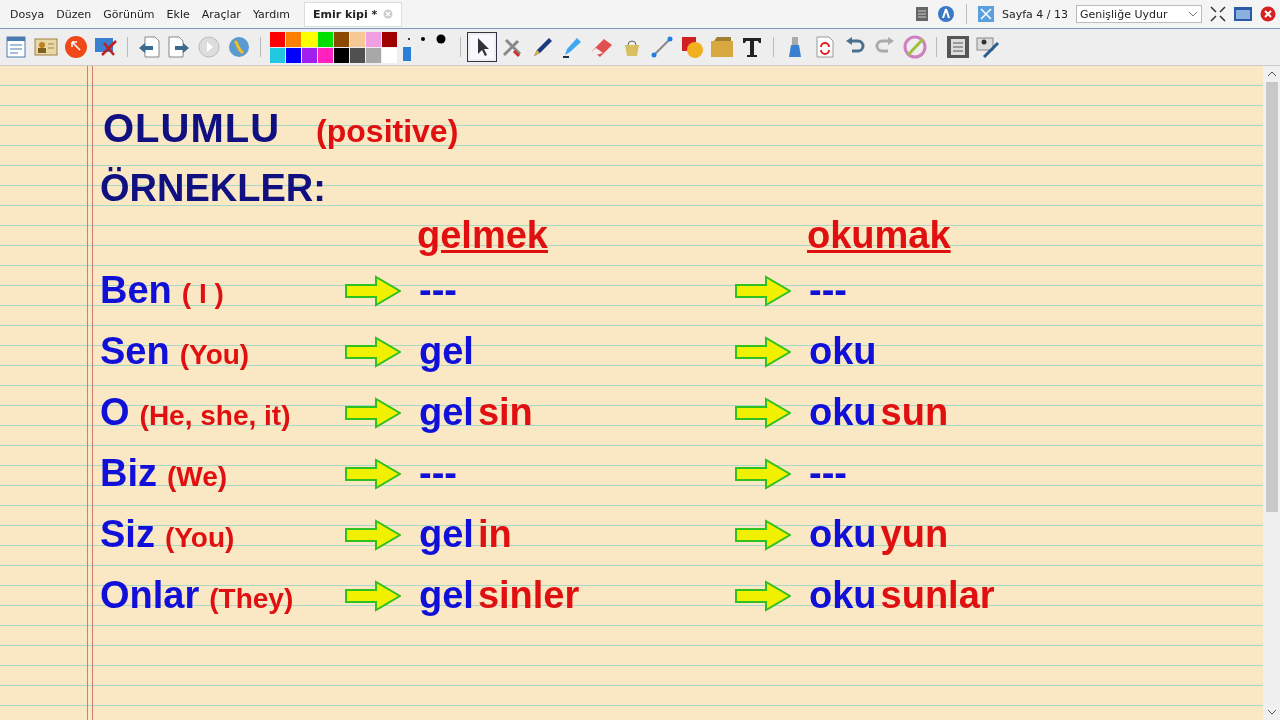 The image size is (1280, 720). What do you see at coordinates (945, 14) in the screenshot?
I see `pen-circle-icon` at bounding box center [945, 14].